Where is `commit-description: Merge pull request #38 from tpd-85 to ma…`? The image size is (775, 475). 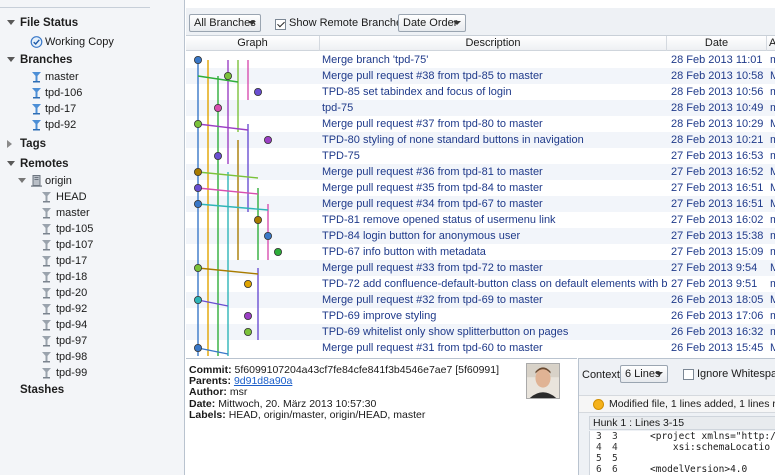 commit-description: Merge pull request #38 from tpd-85 to ma… is located at coordinates (432, 76).